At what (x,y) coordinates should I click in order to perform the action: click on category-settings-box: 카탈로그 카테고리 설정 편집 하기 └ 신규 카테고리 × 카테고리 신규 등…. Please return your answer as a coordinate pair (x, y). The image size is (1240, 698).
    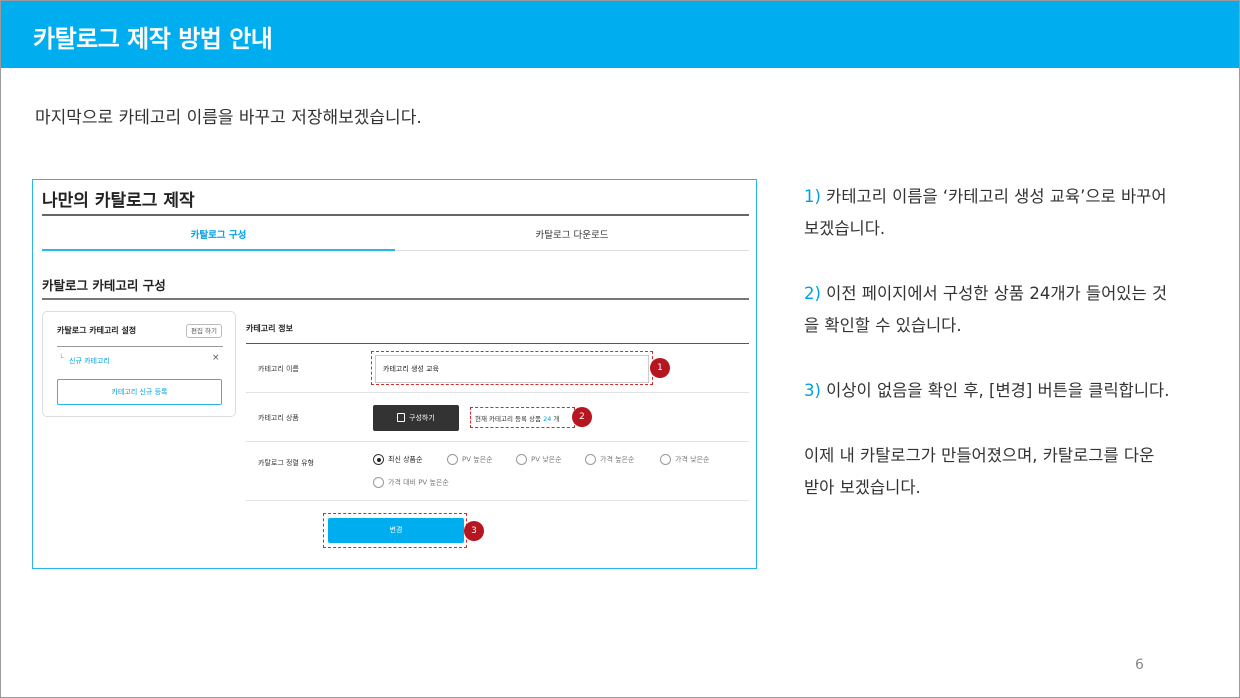
    Looking at the image, I should click on (139, 364).